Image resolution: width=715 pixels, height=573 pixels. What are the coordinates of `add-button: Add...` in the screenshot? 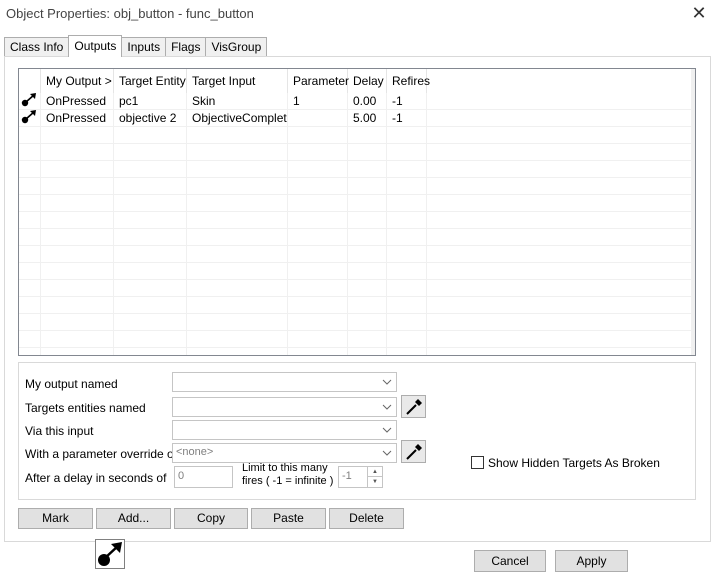 It's located at (133, 518).